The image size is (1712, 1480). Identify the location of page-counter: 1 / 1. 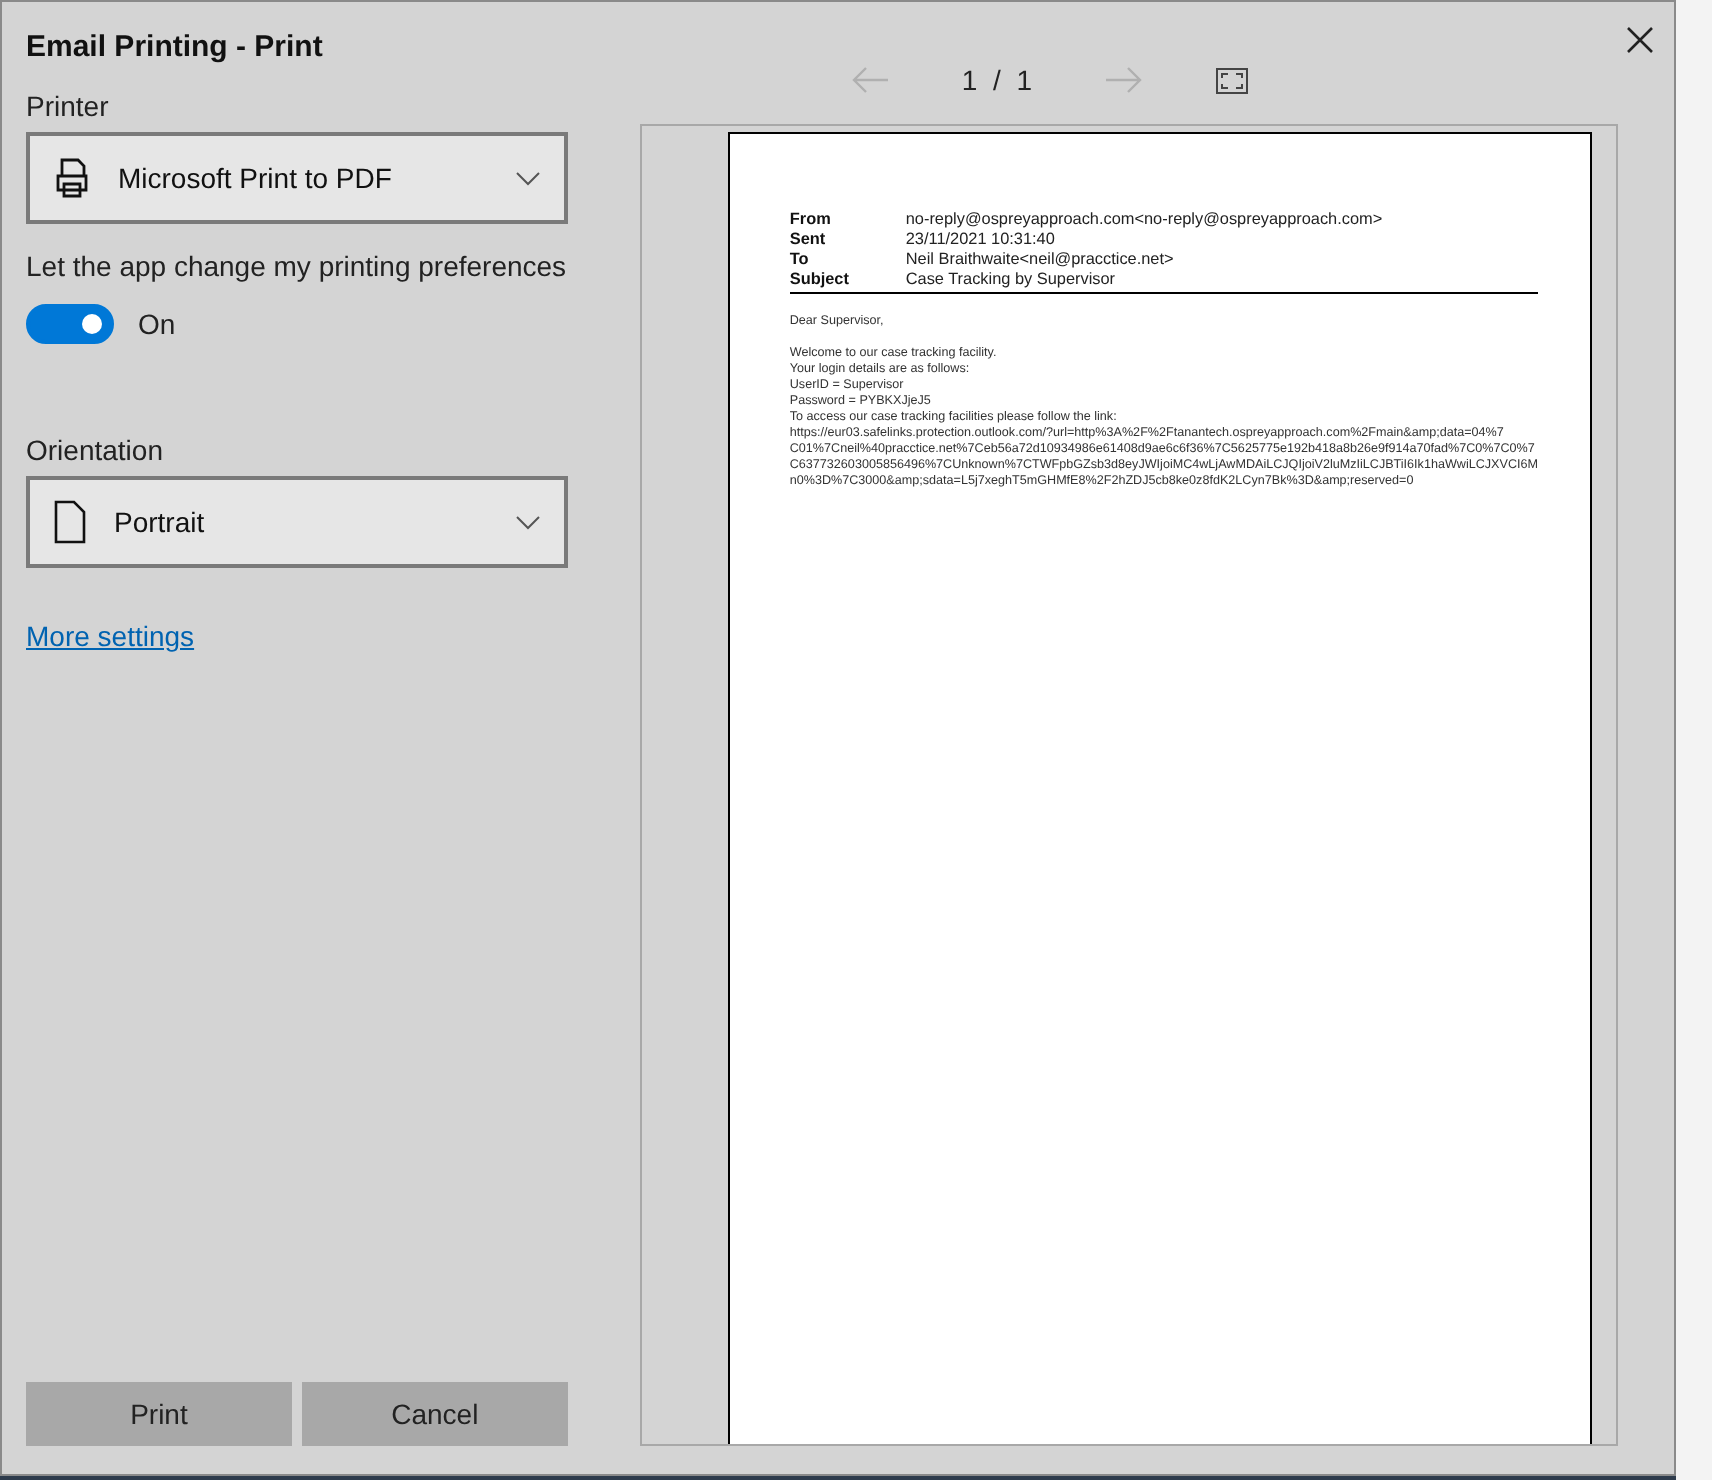
(997, 80).